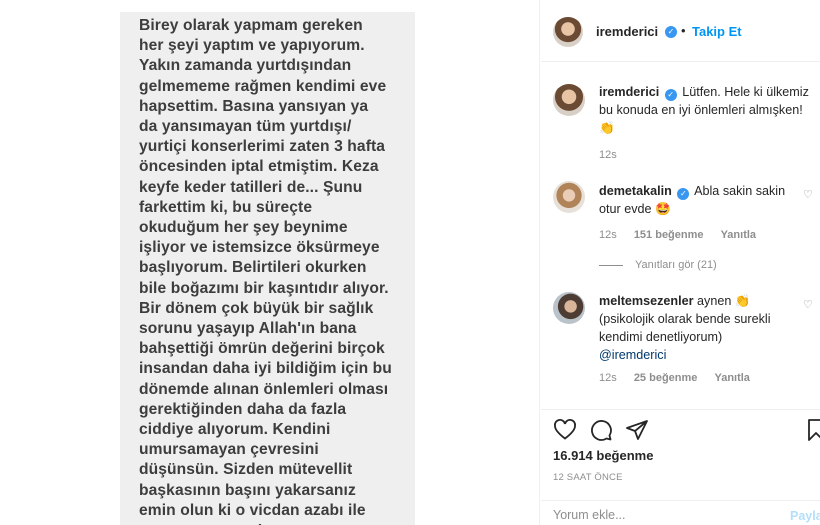 The image size is (820, 525). I want to click on post-timestamp: 12 SAAT ÖNCE, so click(588, 477).